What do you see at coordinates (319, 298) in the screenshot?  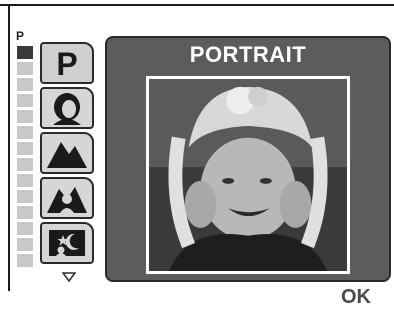 I see `go-arrow-icon` at bounding box center [319, 298].